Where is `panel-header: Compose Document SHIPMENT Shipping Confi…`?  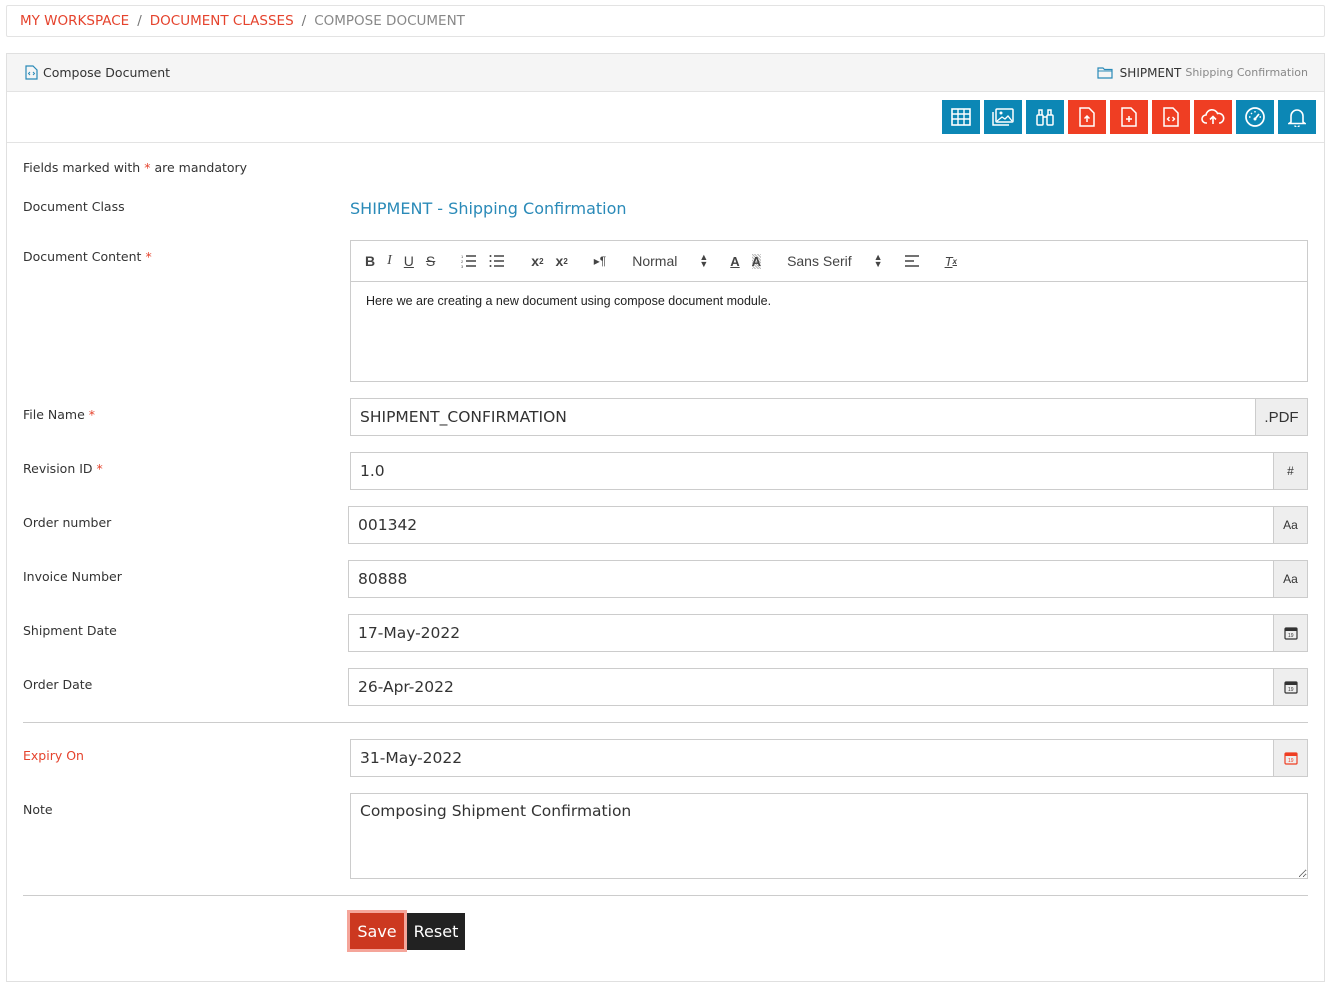
panel-header: Compose Document SHIPMENT Shipping Confi… is located at coordinates (665, 73).